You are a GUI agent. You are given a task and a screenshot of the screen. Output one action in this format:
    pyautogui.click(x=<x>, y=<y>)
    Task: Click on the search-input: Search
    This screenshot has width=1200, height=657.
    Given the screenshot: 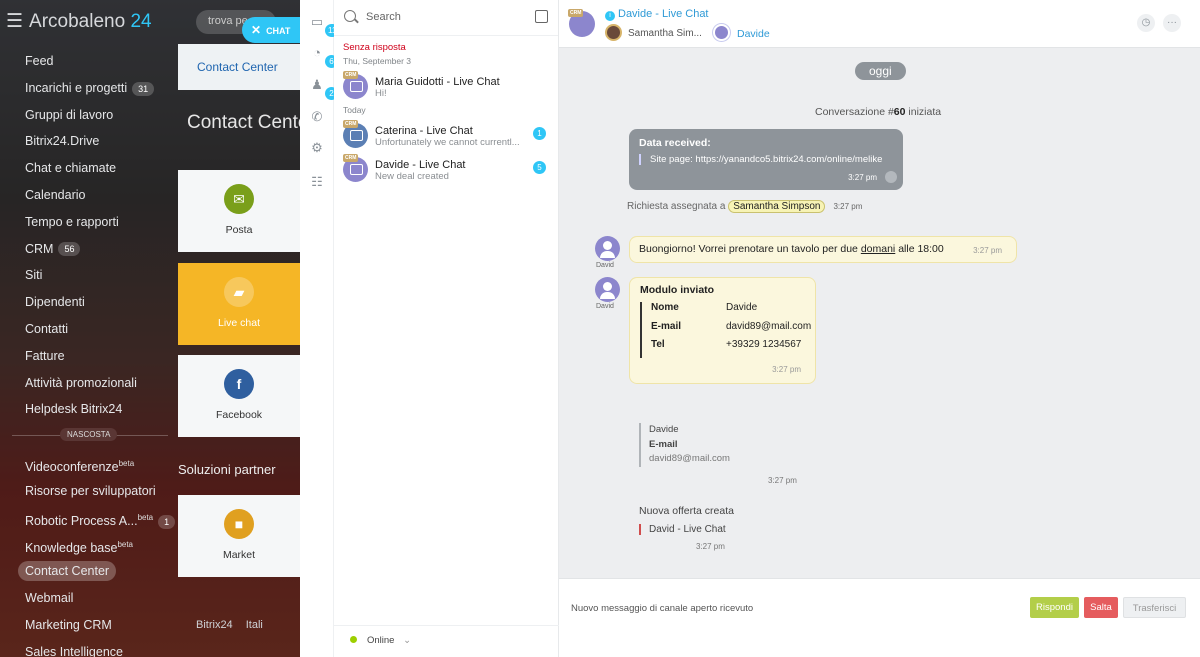 What is the action you would take?
    pyautogui.click(x=383, y=17)
    